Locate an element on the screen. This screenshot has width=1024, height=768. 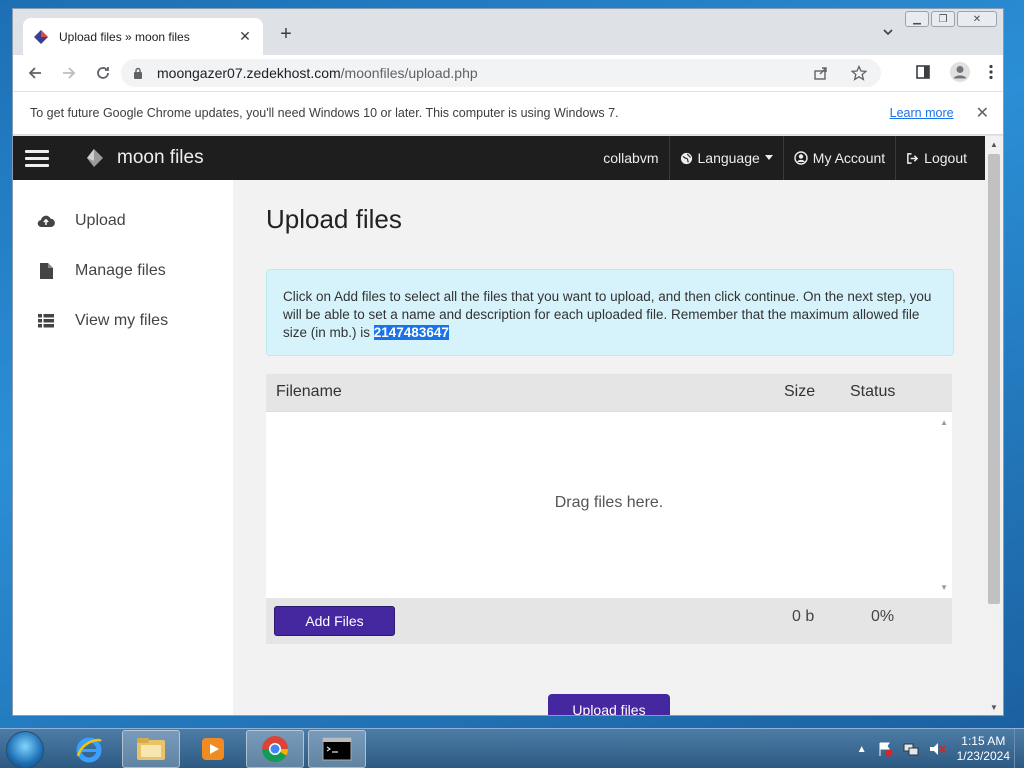
language-dropdown: Language is located at coordinates (725, 158).